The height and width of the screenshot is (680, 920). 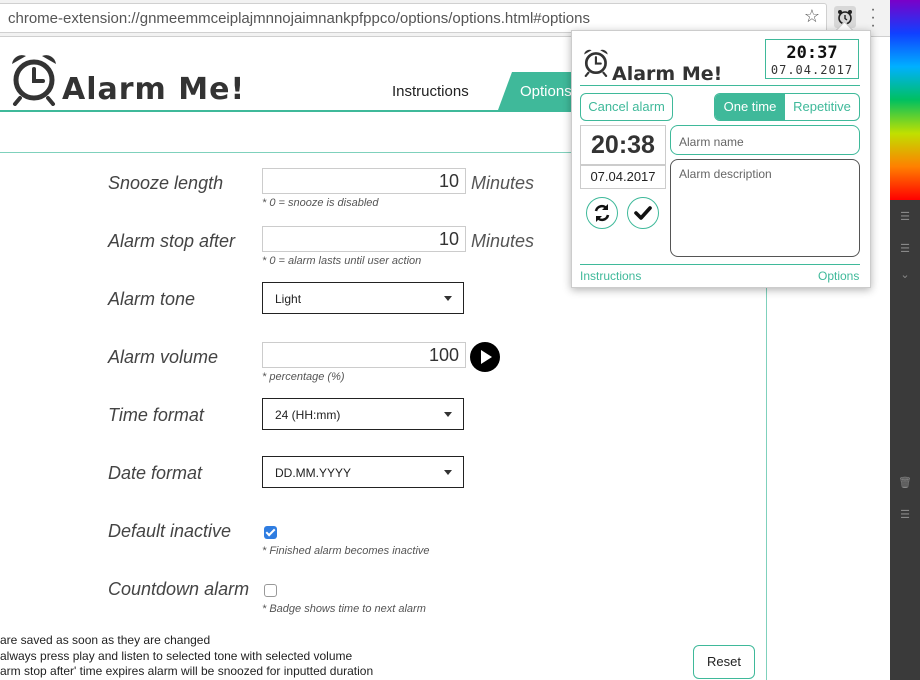 I want to click on kebab-menu-icon: · · ·, so click(x=873, y=18).